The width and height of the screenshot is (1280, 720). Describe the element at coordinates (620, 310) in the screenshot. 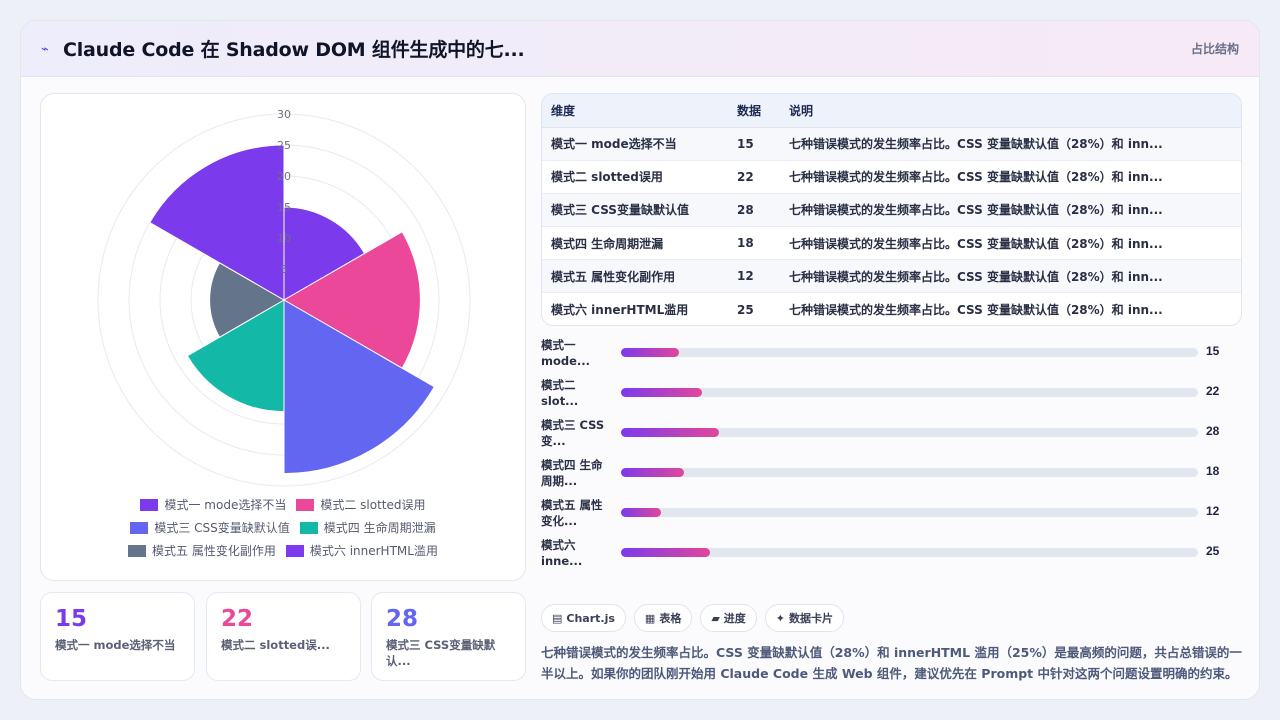

I see `table-cell: 模式六 innerHTML滥用` at that location.